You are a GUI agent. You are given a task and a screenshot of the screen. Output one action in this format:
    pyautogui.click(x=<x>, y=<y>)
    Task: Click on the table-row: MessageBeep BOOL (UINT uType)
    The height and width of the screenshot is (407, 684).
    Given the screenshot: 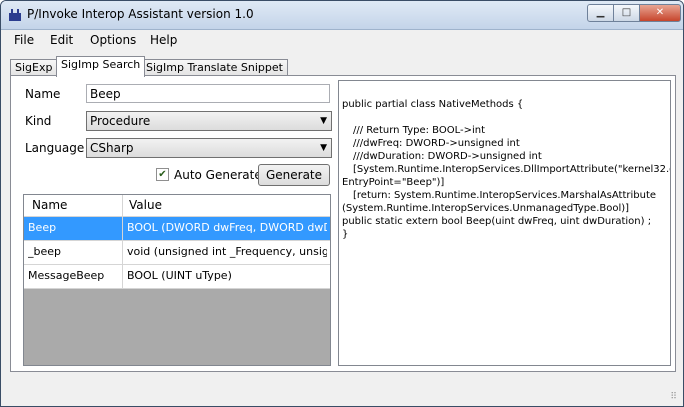 What is the action you would take?
    pyautogui.click(x=177, y=277)
    